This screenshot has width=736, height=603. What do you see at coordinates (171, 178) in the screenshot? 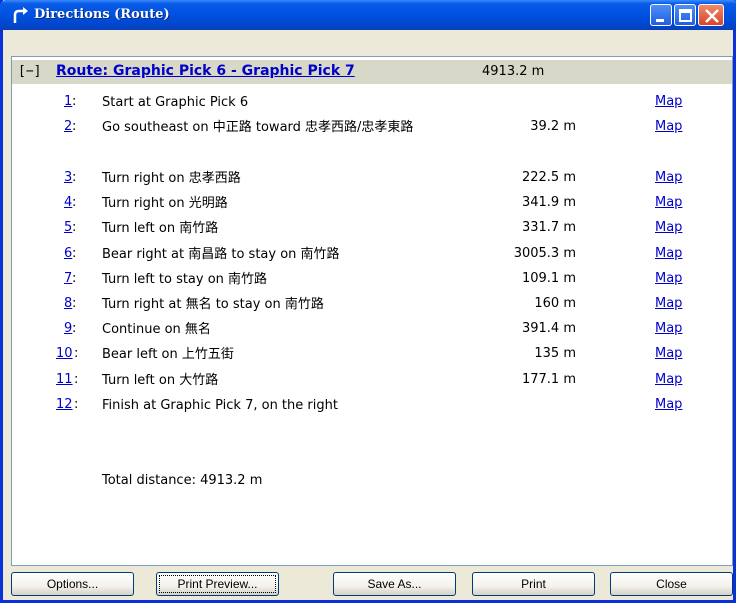
I see `step-instruction: Turn right on 忠孝西路` at bounding box center [171, 178].